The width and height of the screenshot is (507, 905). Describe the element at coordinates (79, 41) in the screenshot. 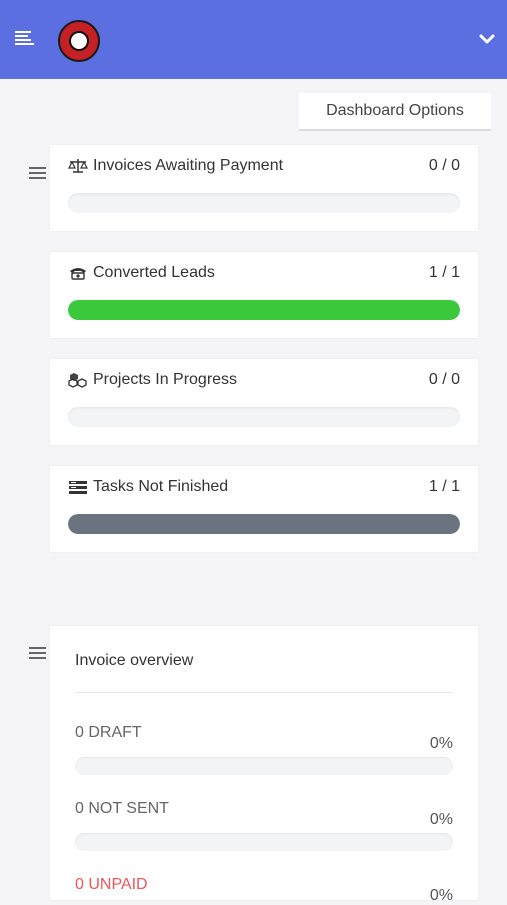

I see `company-logo` at that location.